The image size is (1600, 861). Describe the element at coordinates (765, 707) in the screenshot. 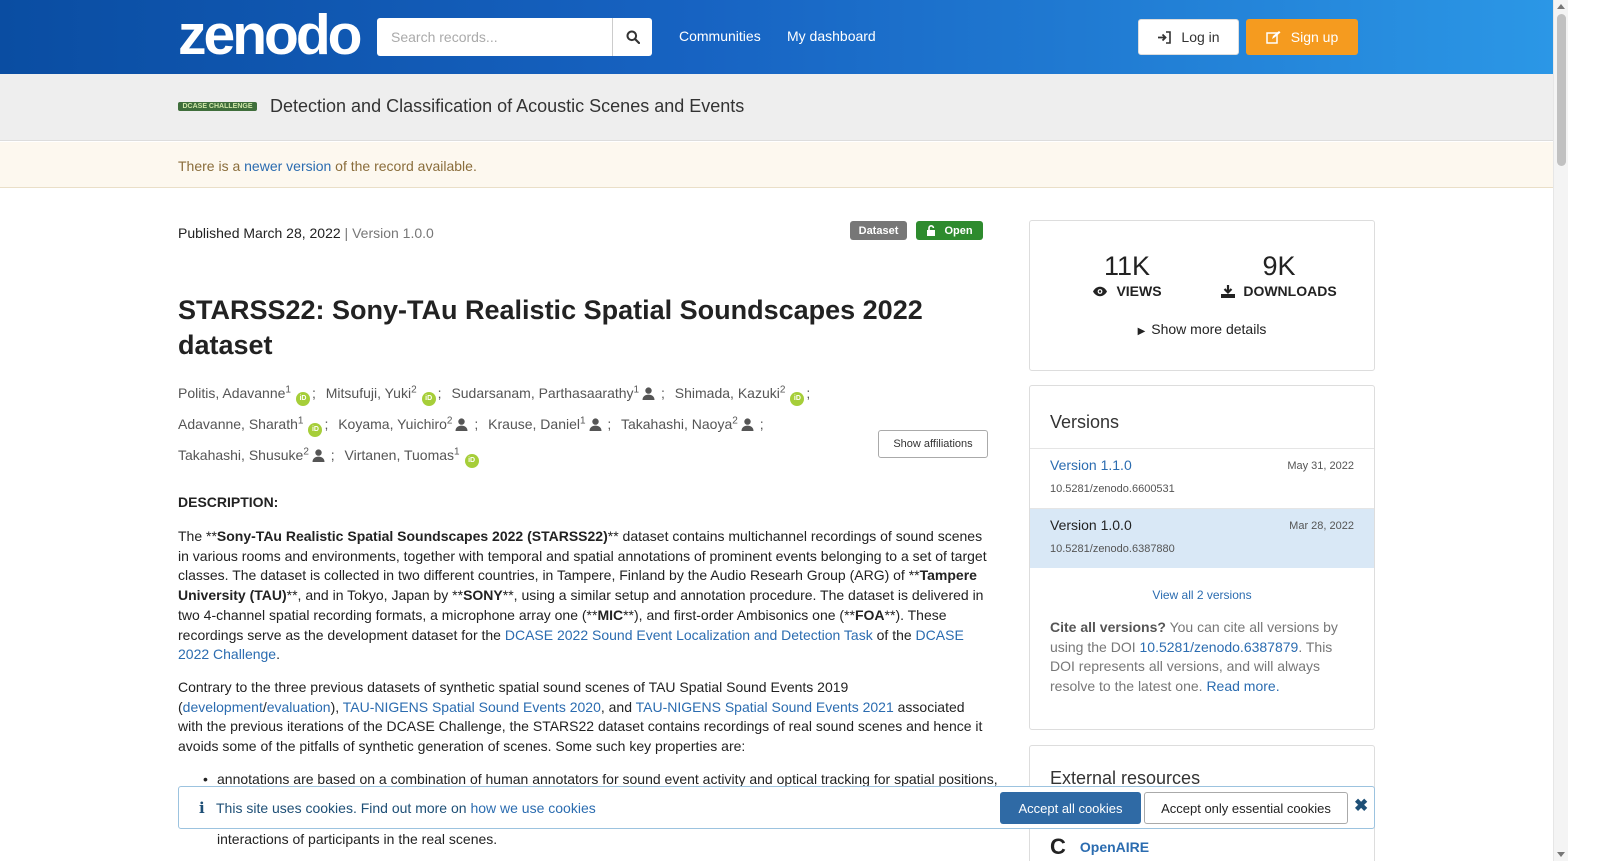

I see `description-link: TAU-NIGENS Spatial Sound Events 2021` at that location.